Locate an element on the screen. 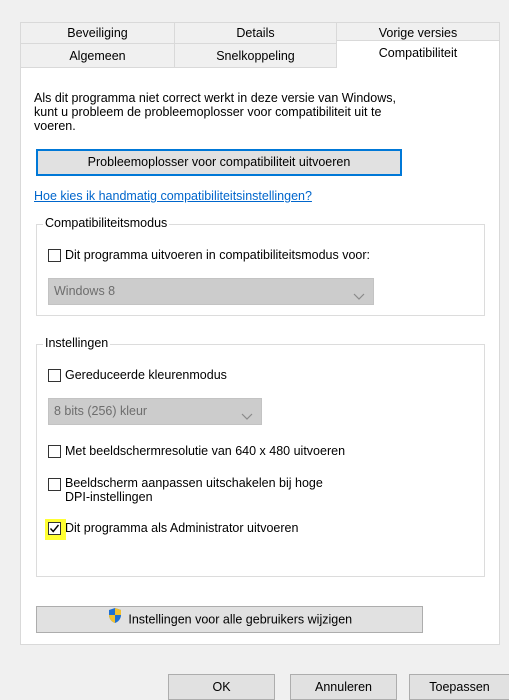 The width and height of the screenshot is (509, 700). ok-button: OK is located at coordinates (221, 687).